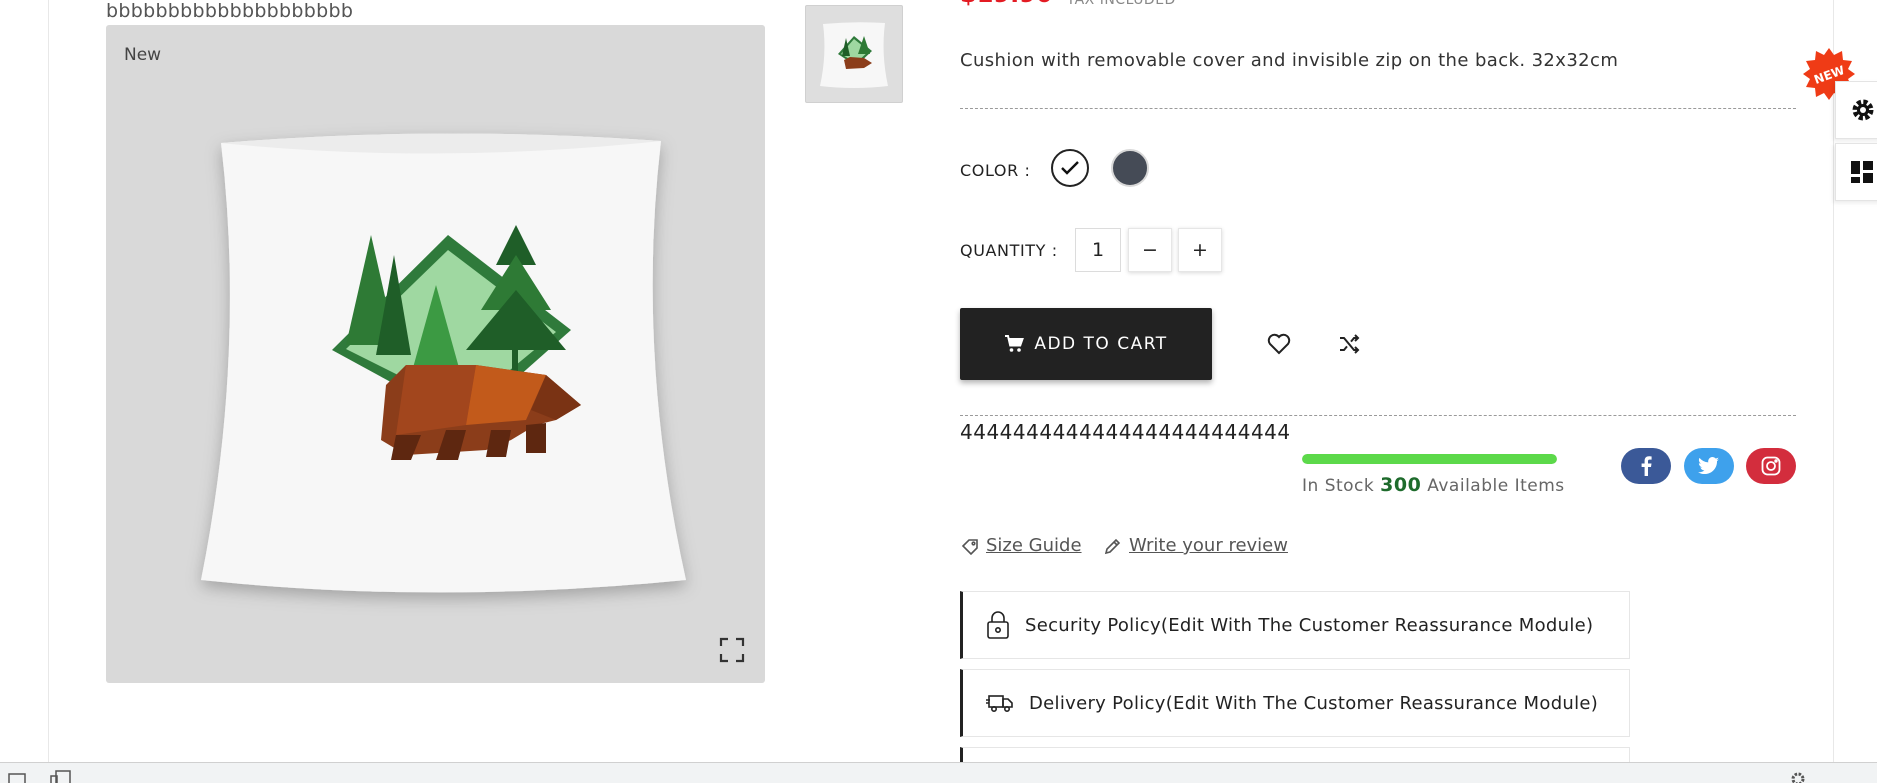 The height and width of the screenshot is (783, 1877). I want to click on stock-prefix: In Stock, so click(1338, 486).